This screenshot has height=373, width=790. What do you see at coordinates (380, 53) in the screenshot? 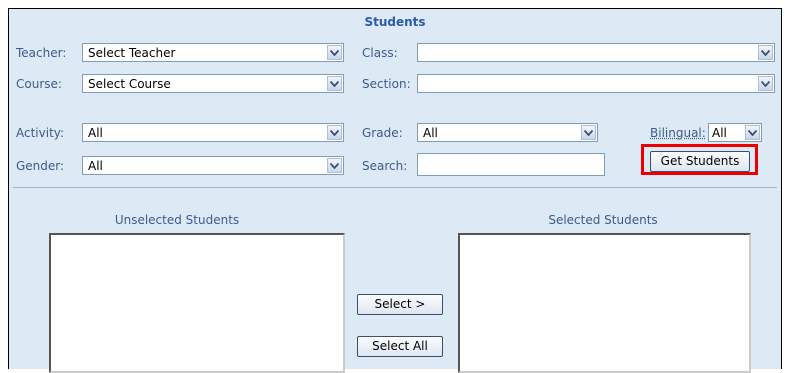
I see `class-label: Class:` at bounding box center [380, 53].